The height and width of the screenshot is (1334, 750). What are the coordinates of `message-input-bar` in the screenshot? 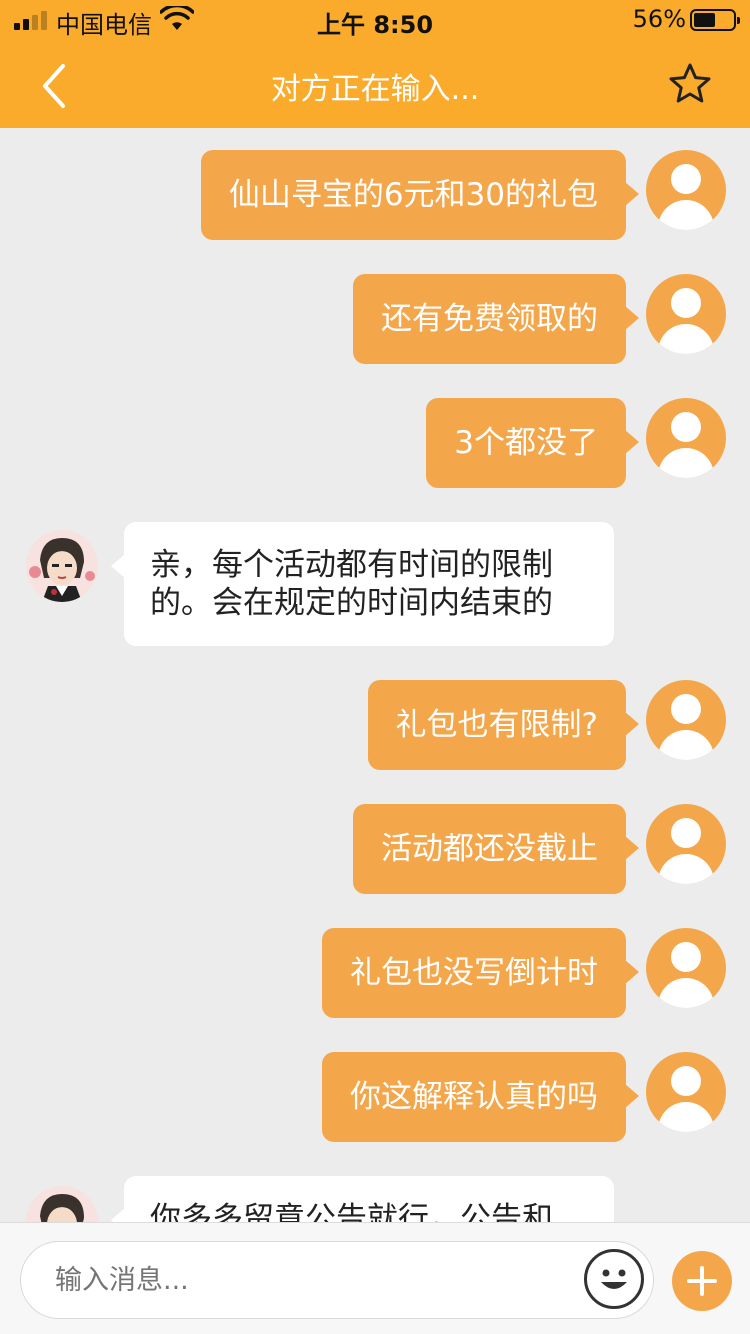 It's located at (375, 1278).